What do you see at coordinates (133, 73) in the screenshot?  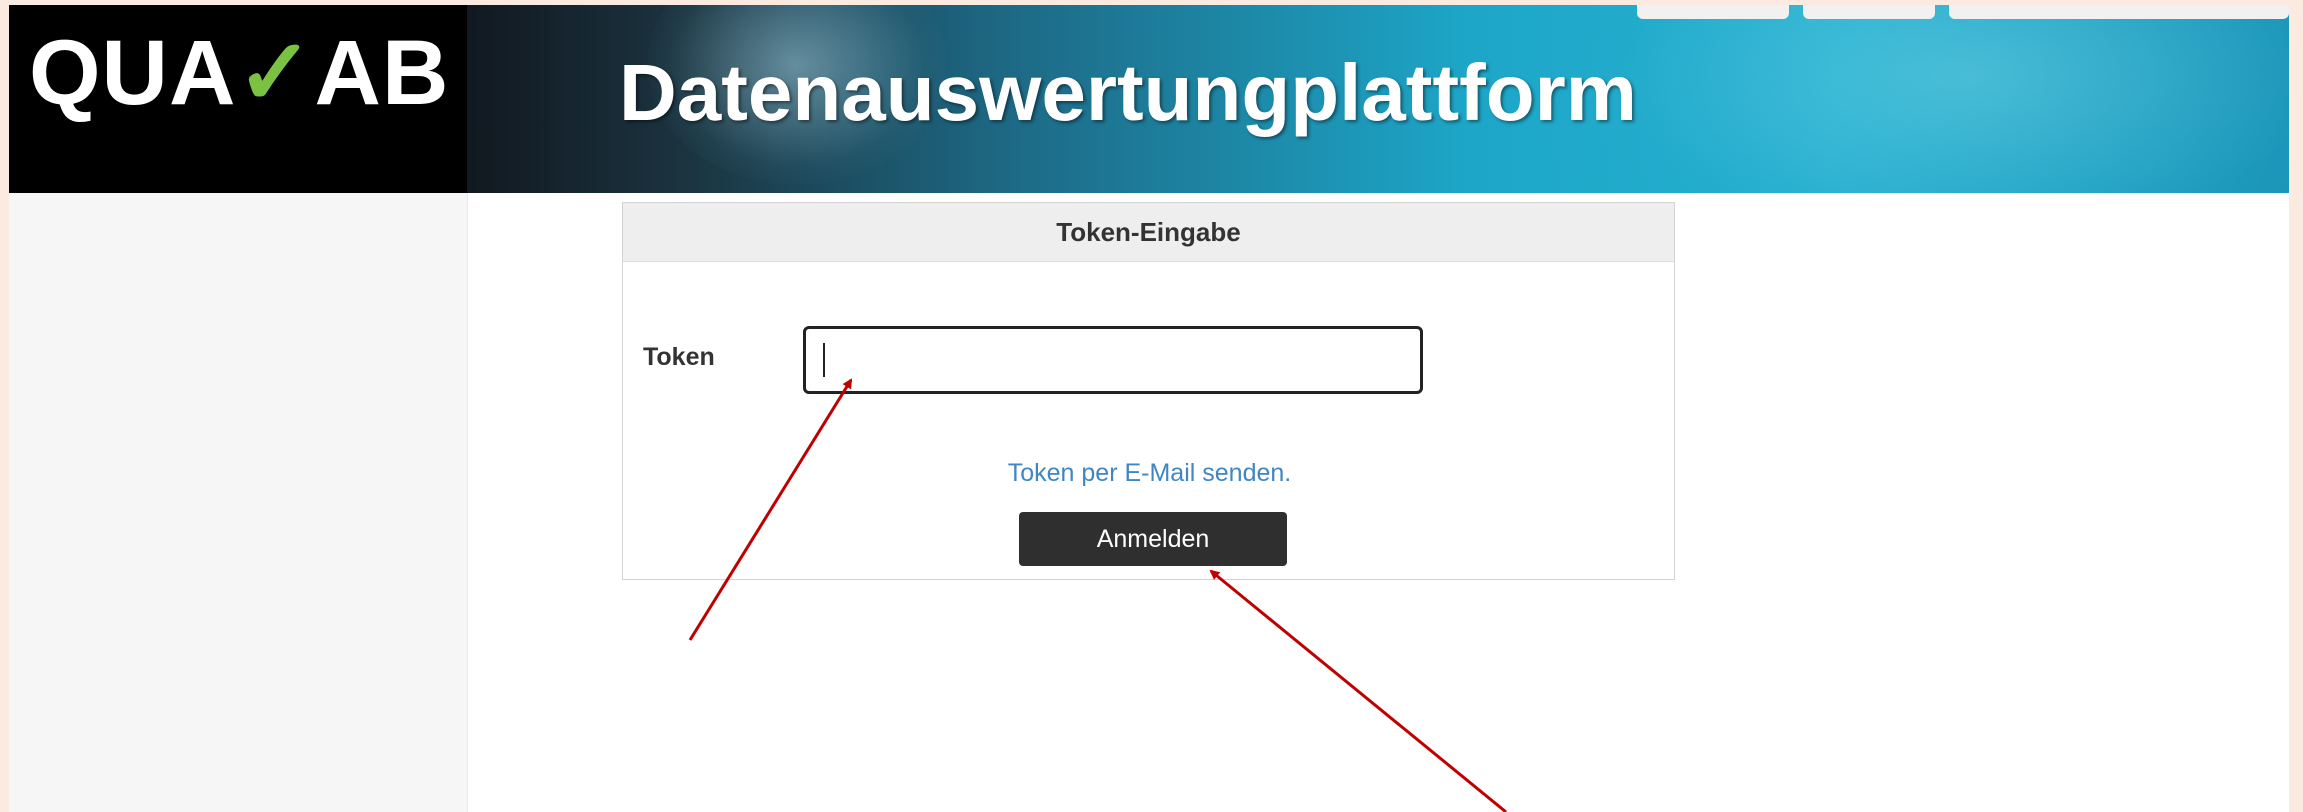 I see `logo-text-left: QUA` at bounding box center [133, 73].